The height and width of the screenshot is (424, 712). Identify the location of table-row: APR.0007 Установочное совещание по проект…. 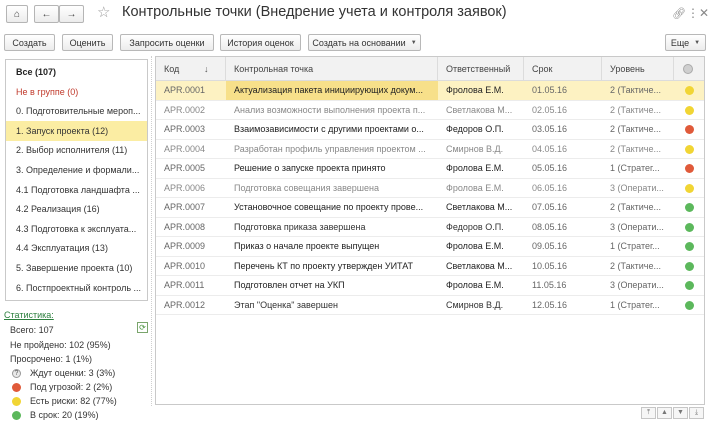
(430, 208).